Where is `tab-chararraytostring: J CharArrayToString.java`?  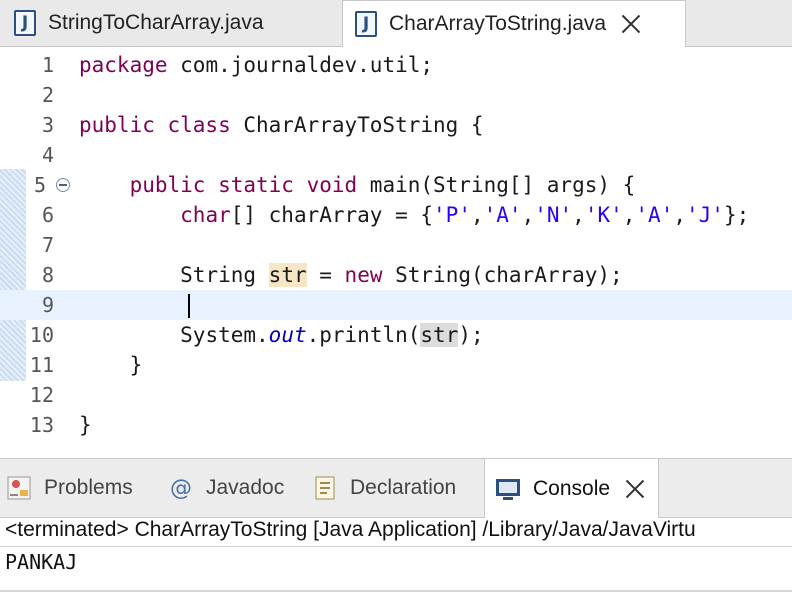
tab-chararraytostring: J CharArrayToString.java is located at coordinates (514, 23).